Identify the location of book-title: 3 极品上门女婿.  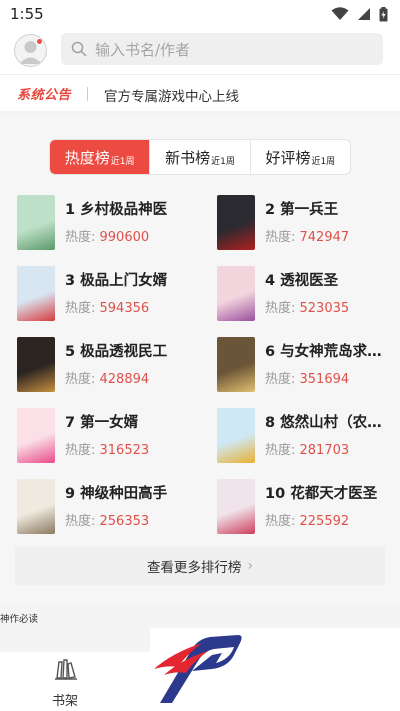
(116, 279).